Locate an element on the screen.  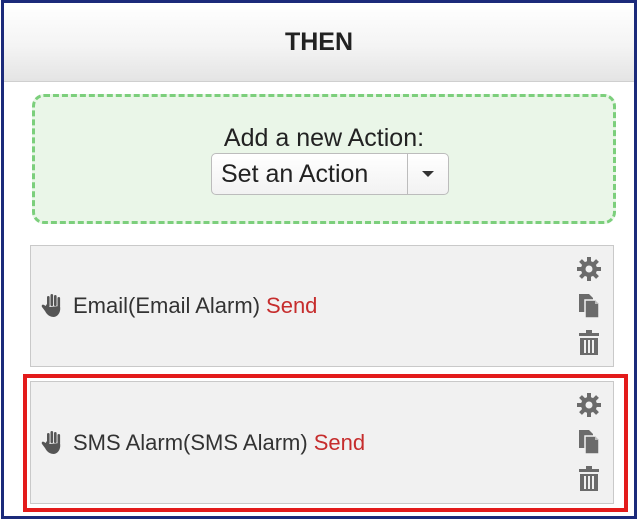
chevron-down-icon is located at coordinates (427, 174).